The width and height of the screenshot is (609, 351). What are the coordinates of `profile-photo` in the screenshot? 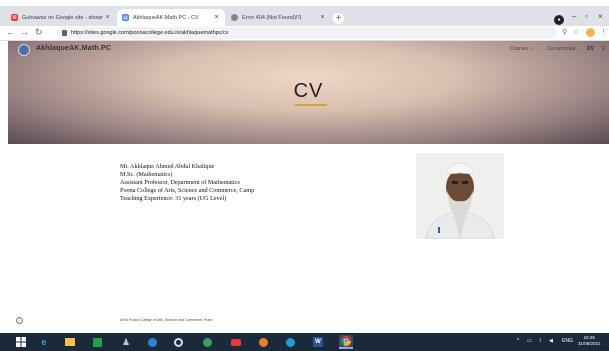 It's located at (460, 196).